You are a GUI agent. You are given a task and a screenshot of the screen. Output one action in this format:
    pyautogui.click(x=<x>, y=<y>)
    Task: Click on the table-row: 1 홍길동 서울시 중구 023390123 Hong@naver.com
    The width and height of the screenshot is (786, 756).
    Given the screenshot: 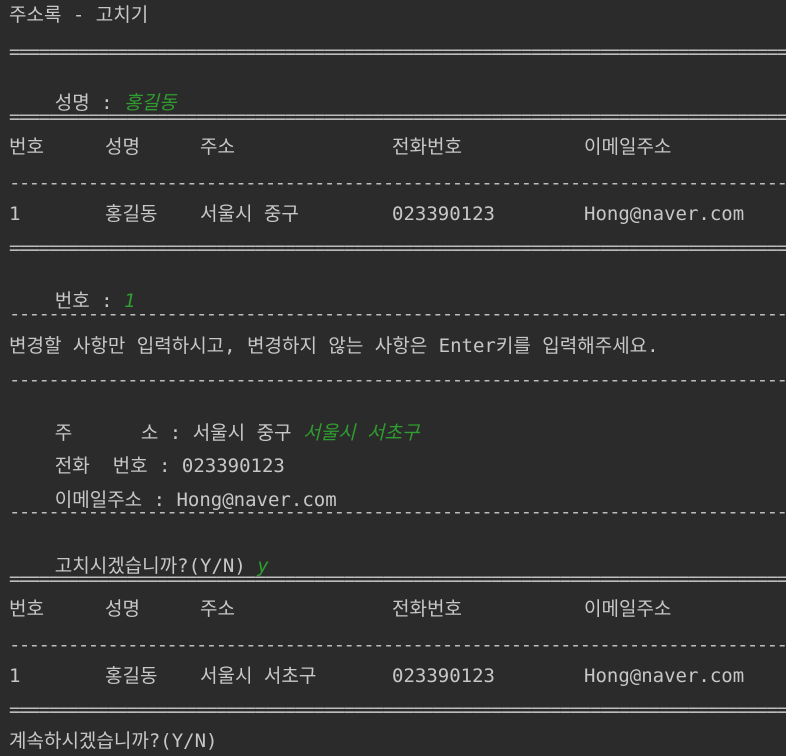 What is the action you would take?
    pyautogui.click(x=397, y=214)
    